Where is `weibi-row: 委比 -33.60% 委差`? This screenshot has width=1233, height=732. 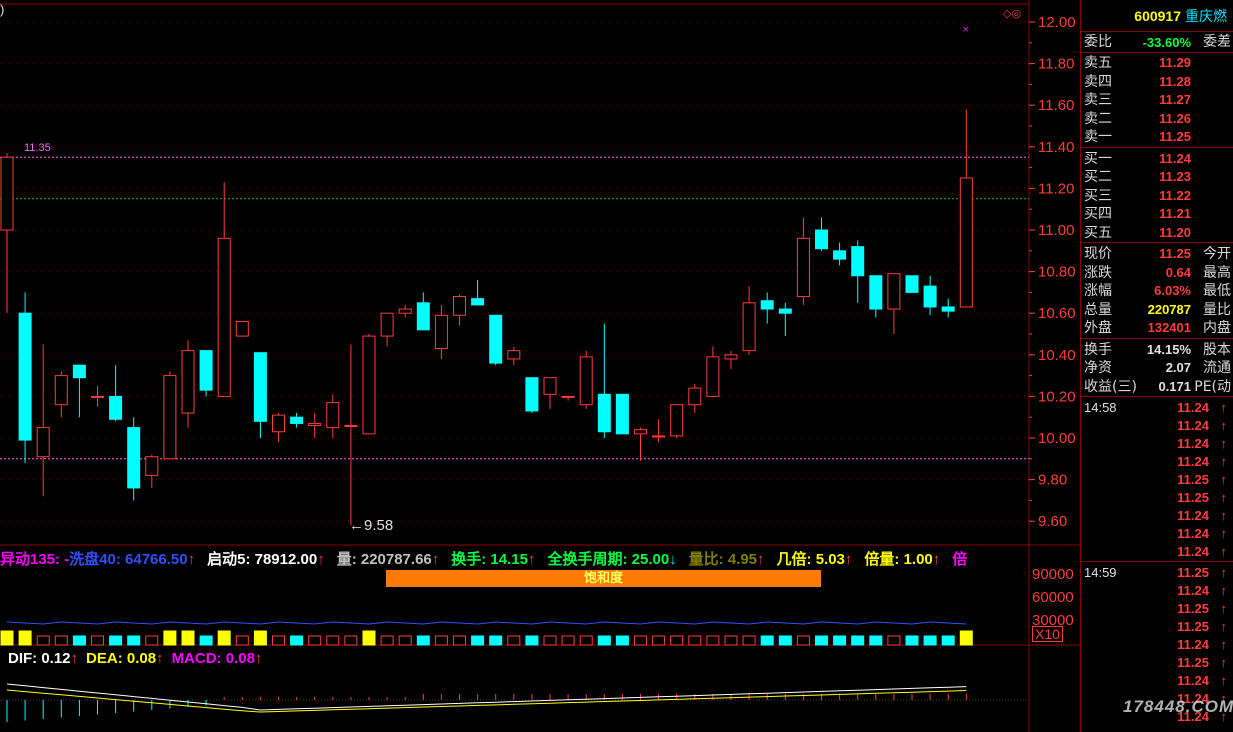 weibi-row: 委比 -33.60% 委差 is located at coordinates (1157, 42).